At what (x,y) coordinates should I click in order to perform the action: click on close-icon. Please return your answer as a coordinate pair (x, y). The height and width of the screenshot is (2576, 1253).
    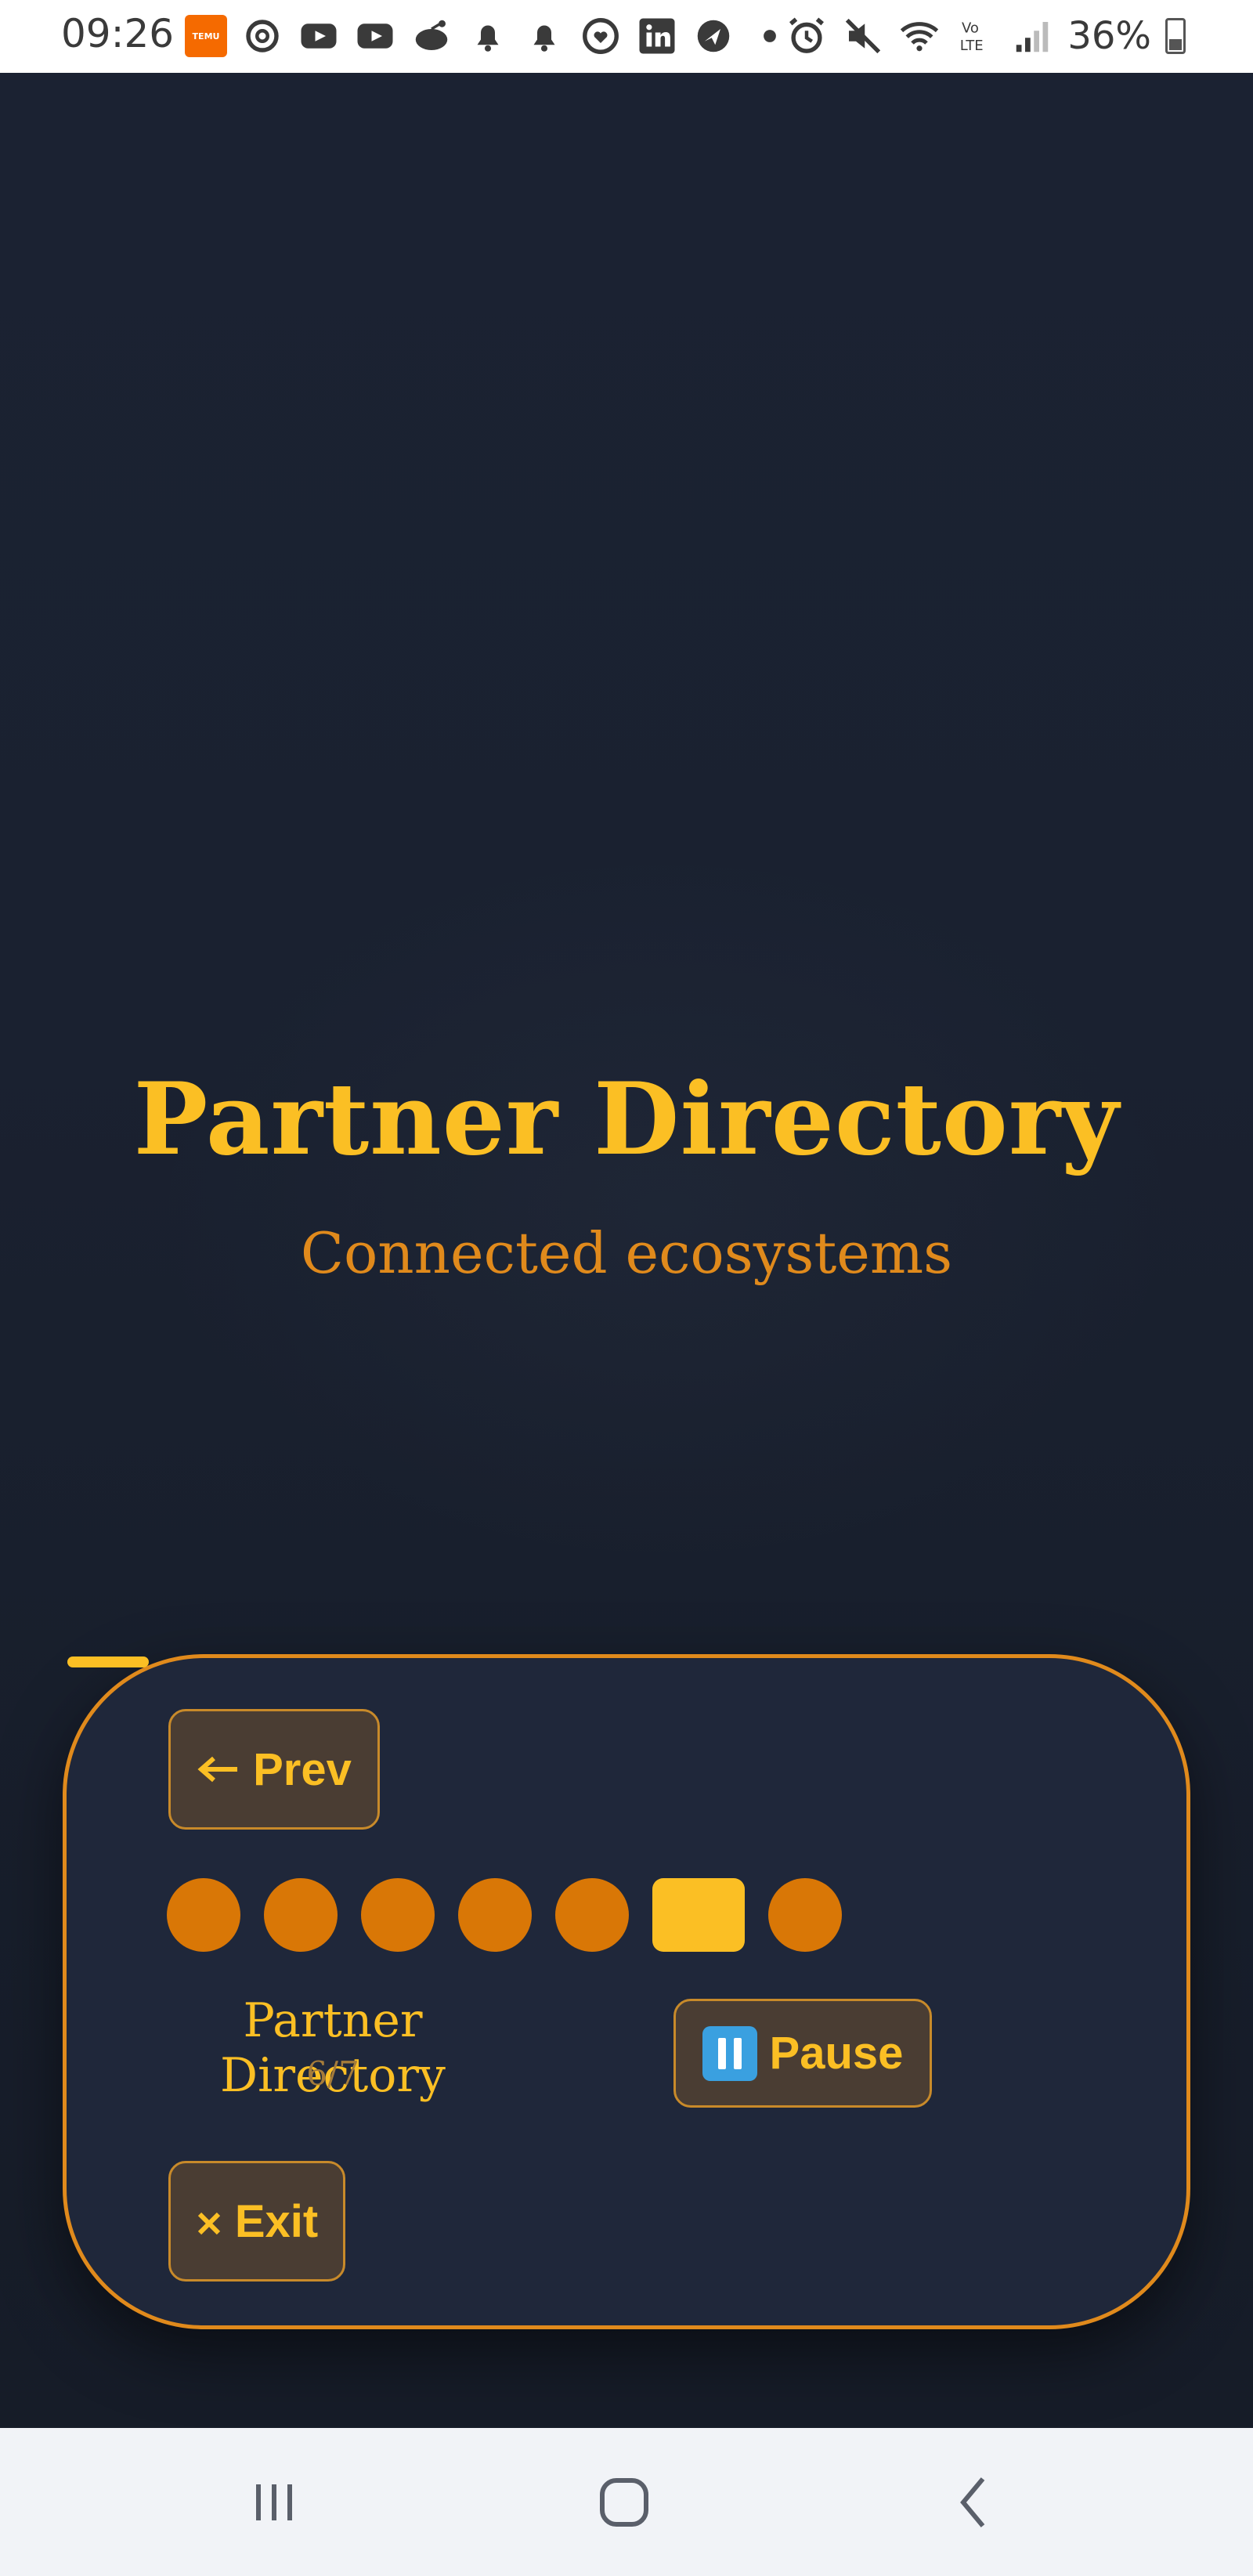
    Looking at the image, I should click on (209, 2221).